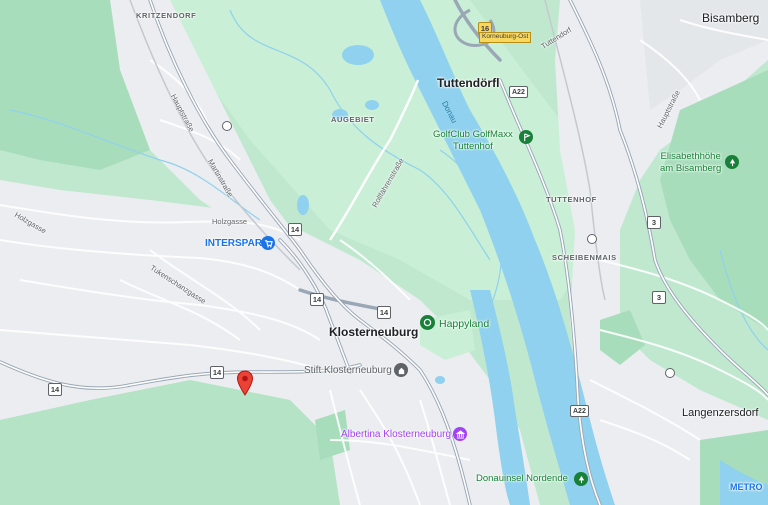  I want to click on road-shield-14-e: 14, so click(55, 389).